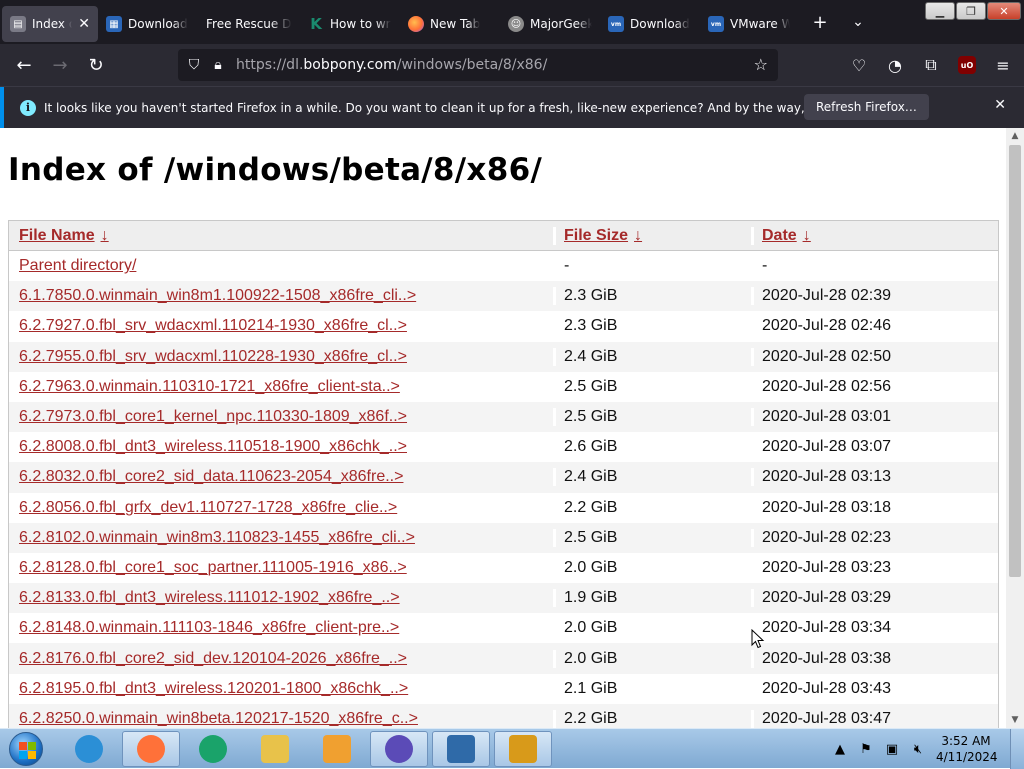 The image size is (1024, 769). I want to click on tab-majorgeeks: ☺ MajorGeek, so click(550, 24).